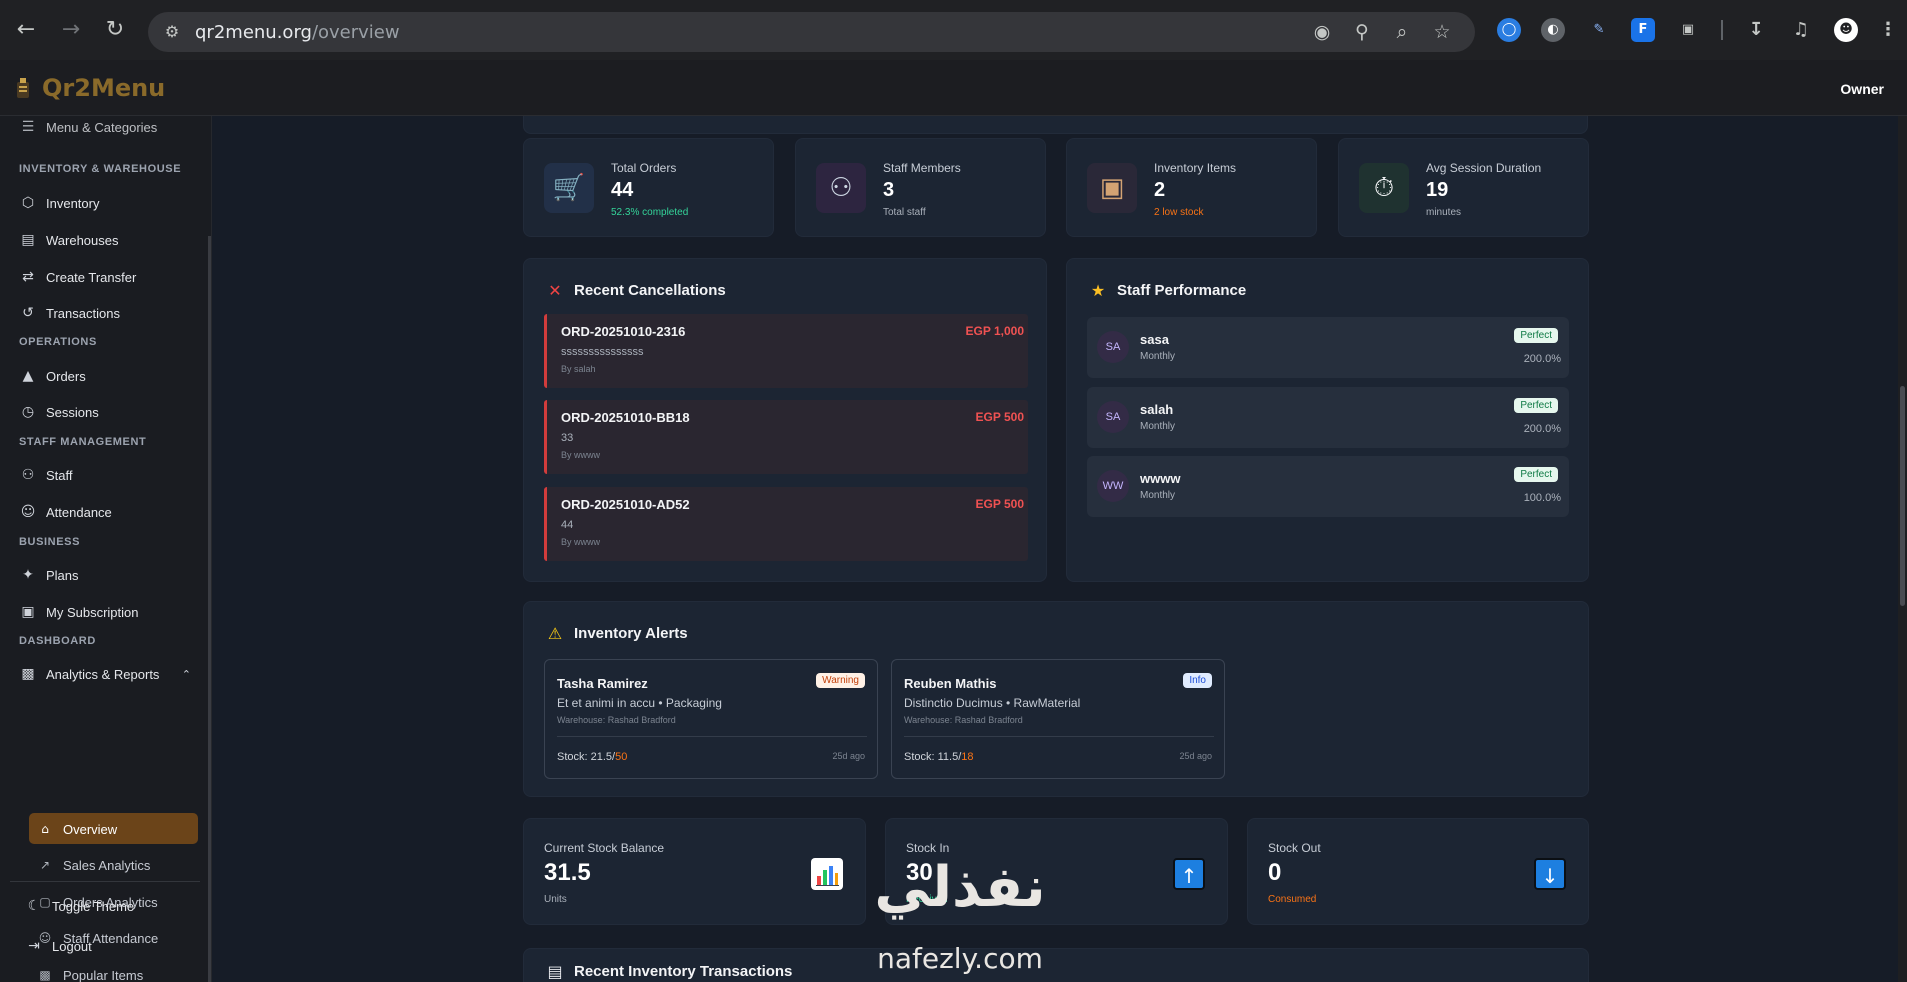  Describe the element at coordinates (995, 331) in the screenshot. I see `order-amount: EGP 1,000` at that location.